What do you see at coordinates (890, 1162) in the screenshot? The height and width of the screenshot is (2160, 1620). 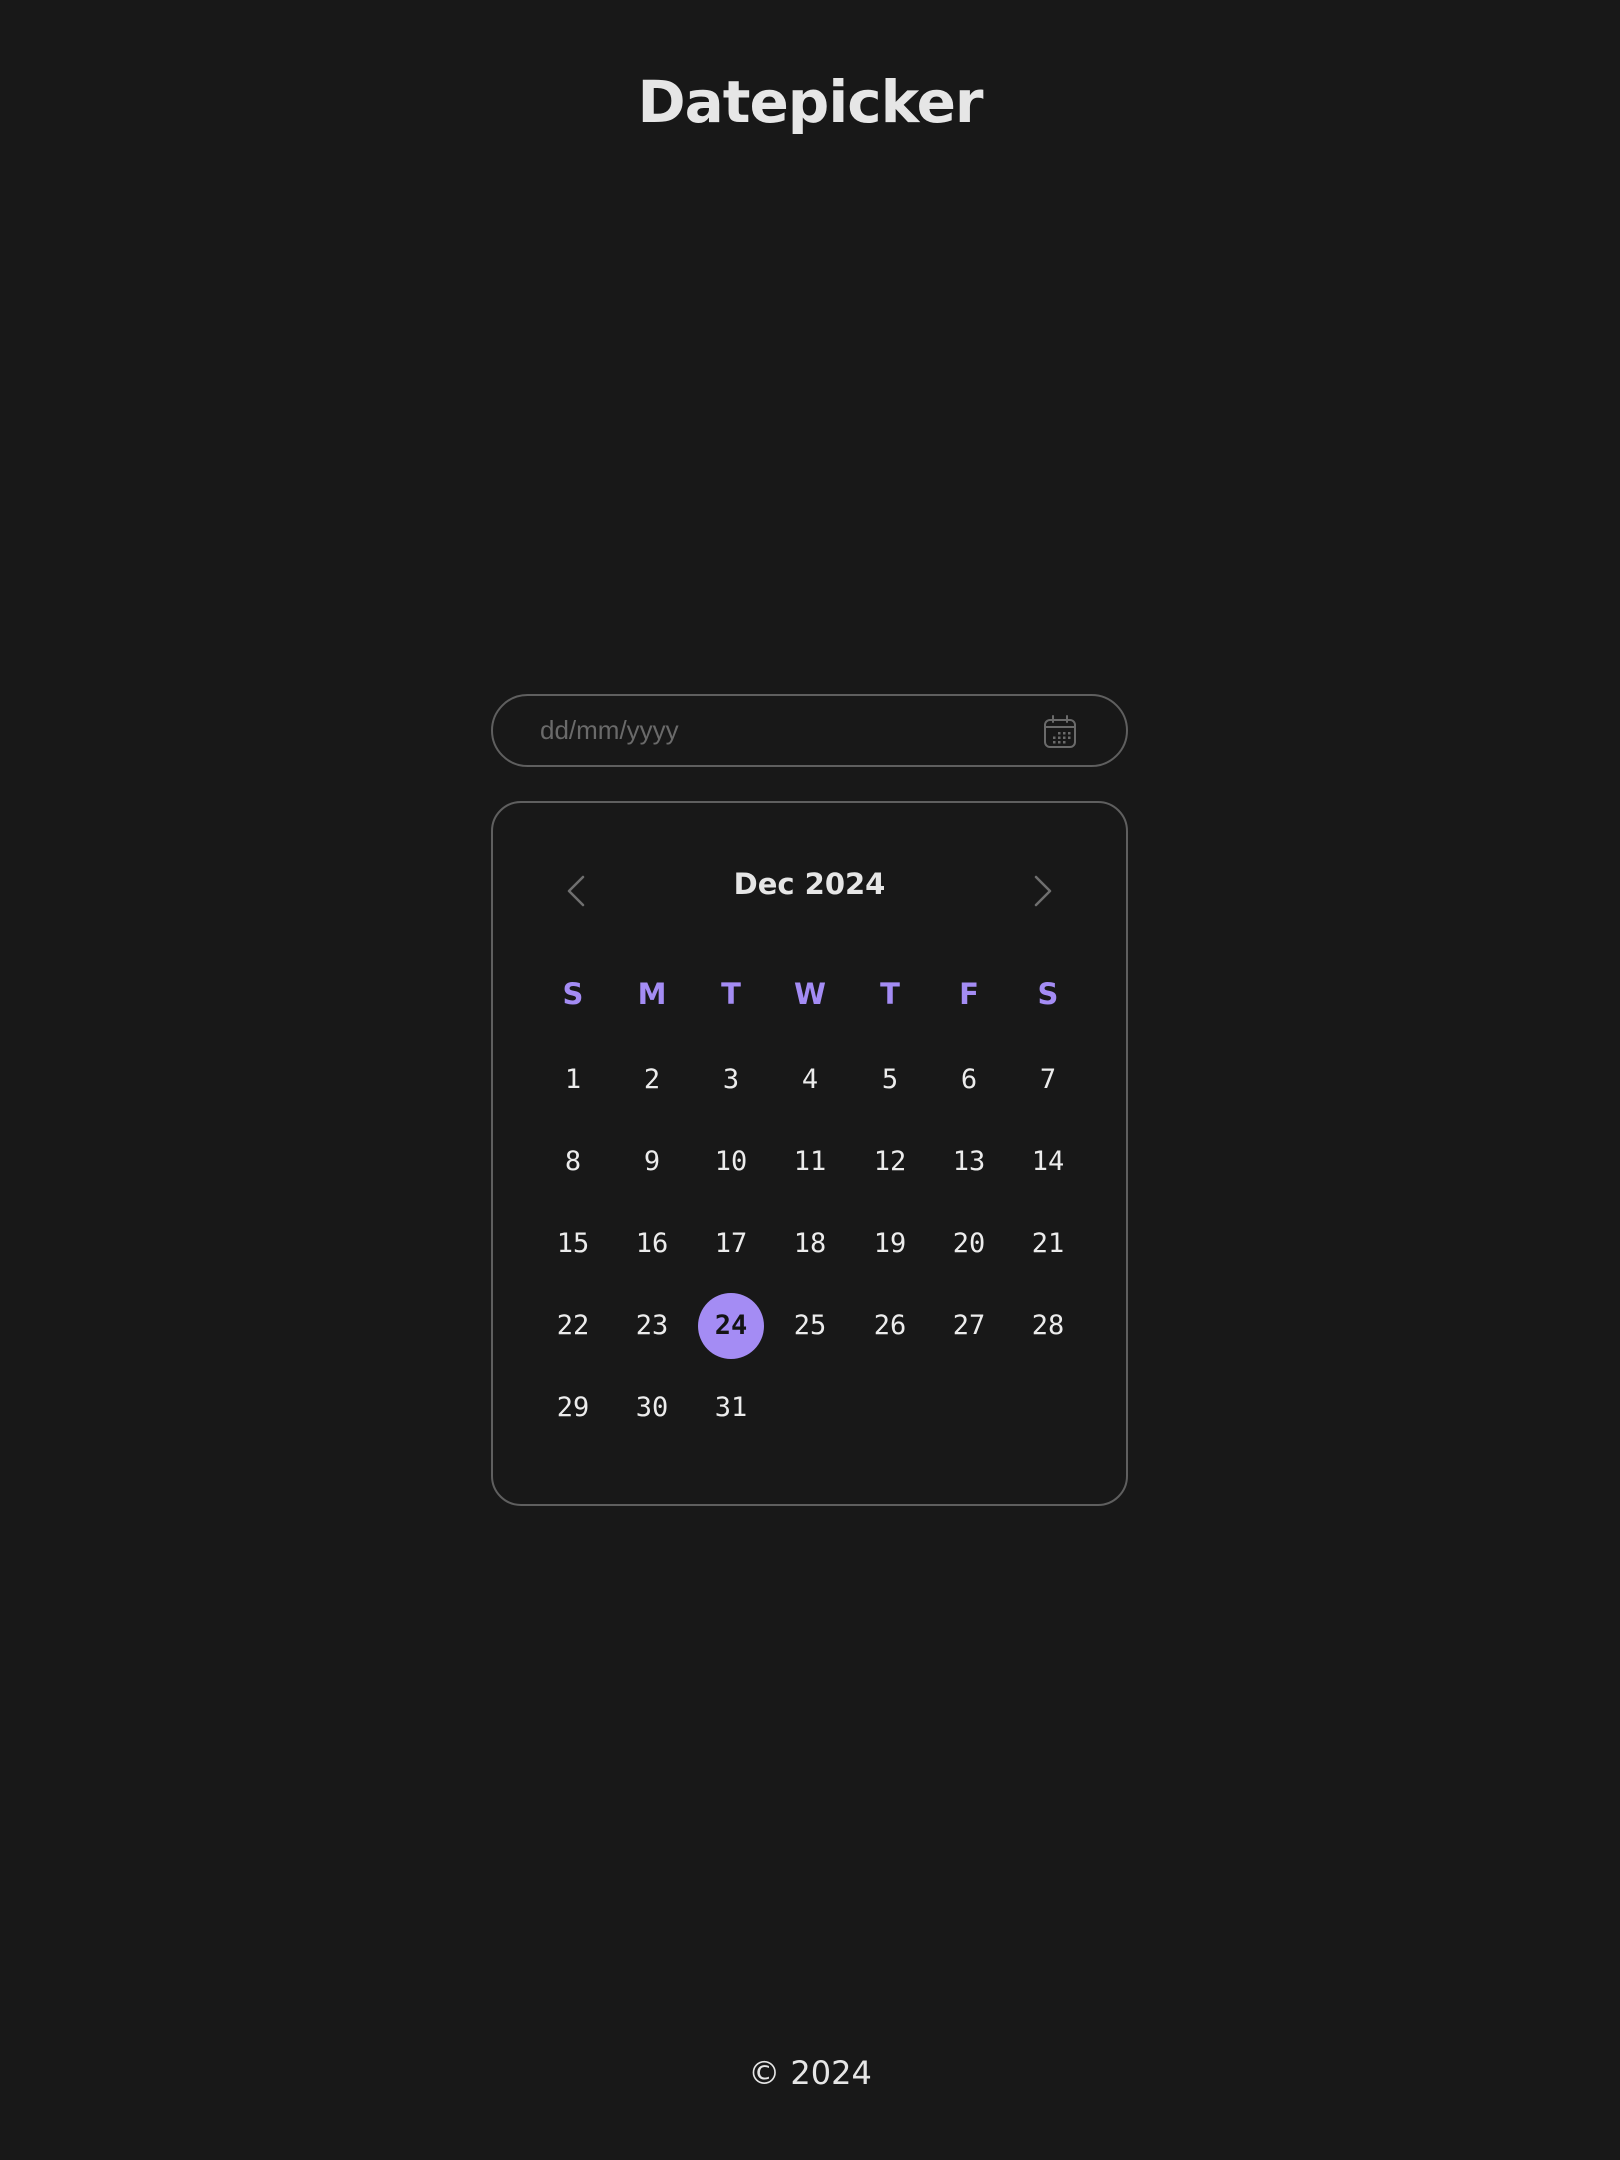 I see `day-cell: 12` at bounding box center [890, 1162].